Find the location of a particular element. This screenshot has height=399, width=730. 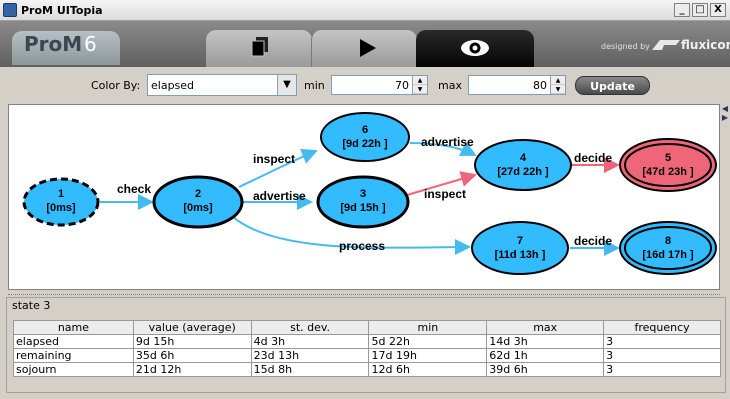

table-cell: 17d 19h is located at coordinates (428, 355).